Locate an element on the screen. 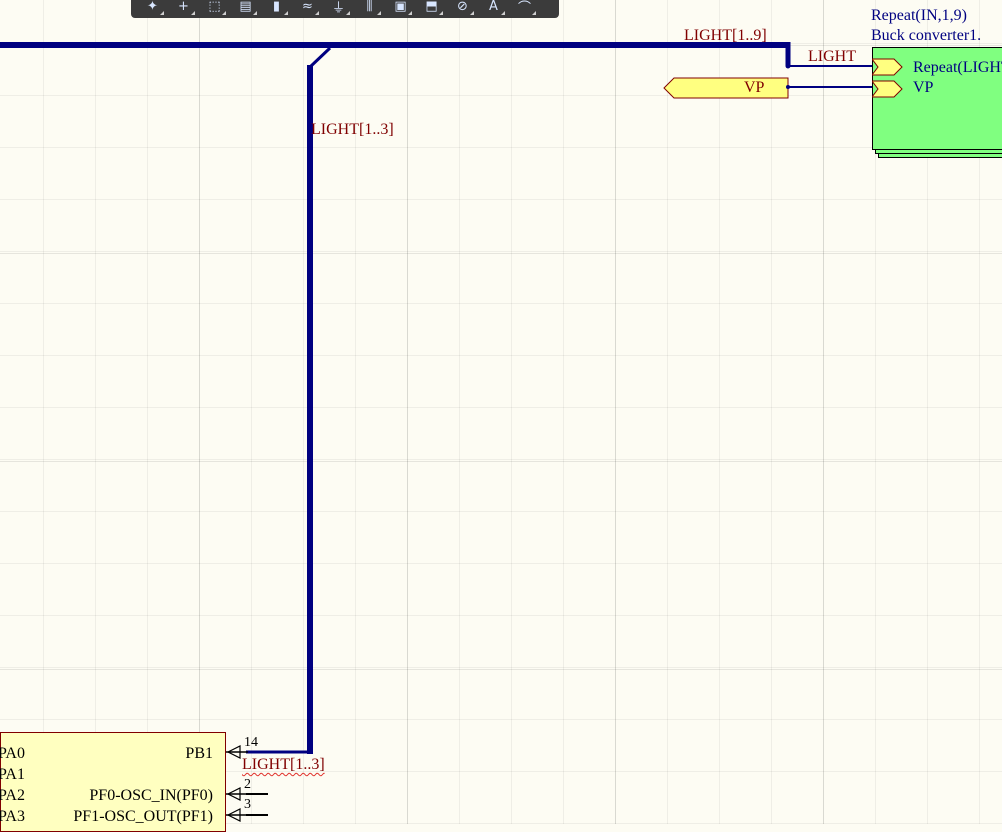  pin-pa1: PA1 is located at coordinates (12, 774).